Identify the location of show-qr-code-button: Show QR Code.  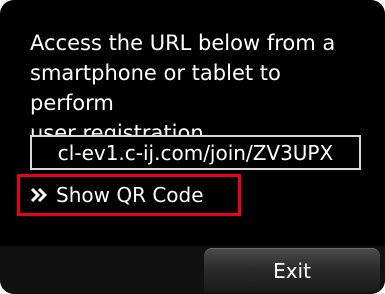
(129, 195).